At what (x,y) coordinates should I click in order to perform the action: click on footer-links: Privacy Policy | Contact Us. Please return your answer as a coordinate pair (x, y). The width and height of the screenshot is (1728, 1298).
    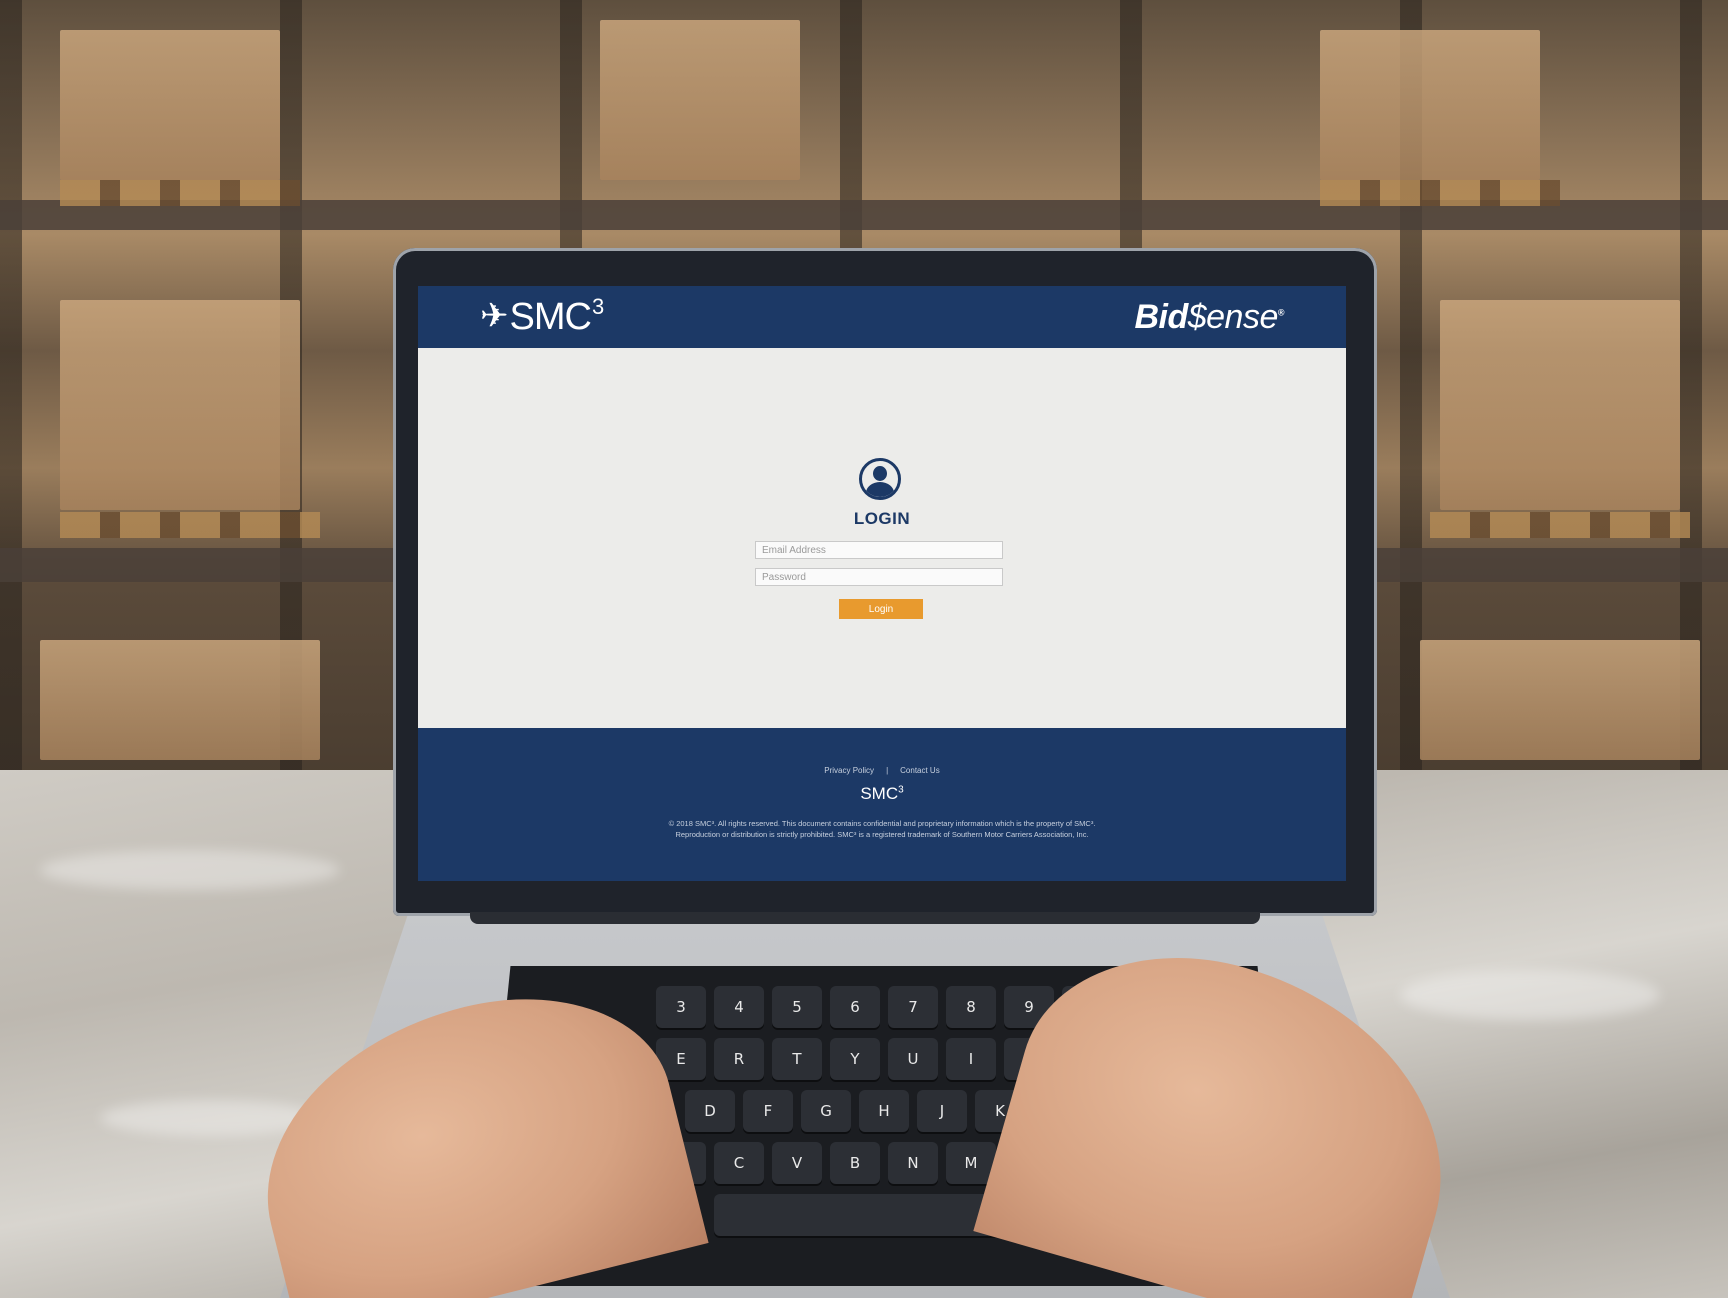
    Looking at the image, I should click on (882, 770).